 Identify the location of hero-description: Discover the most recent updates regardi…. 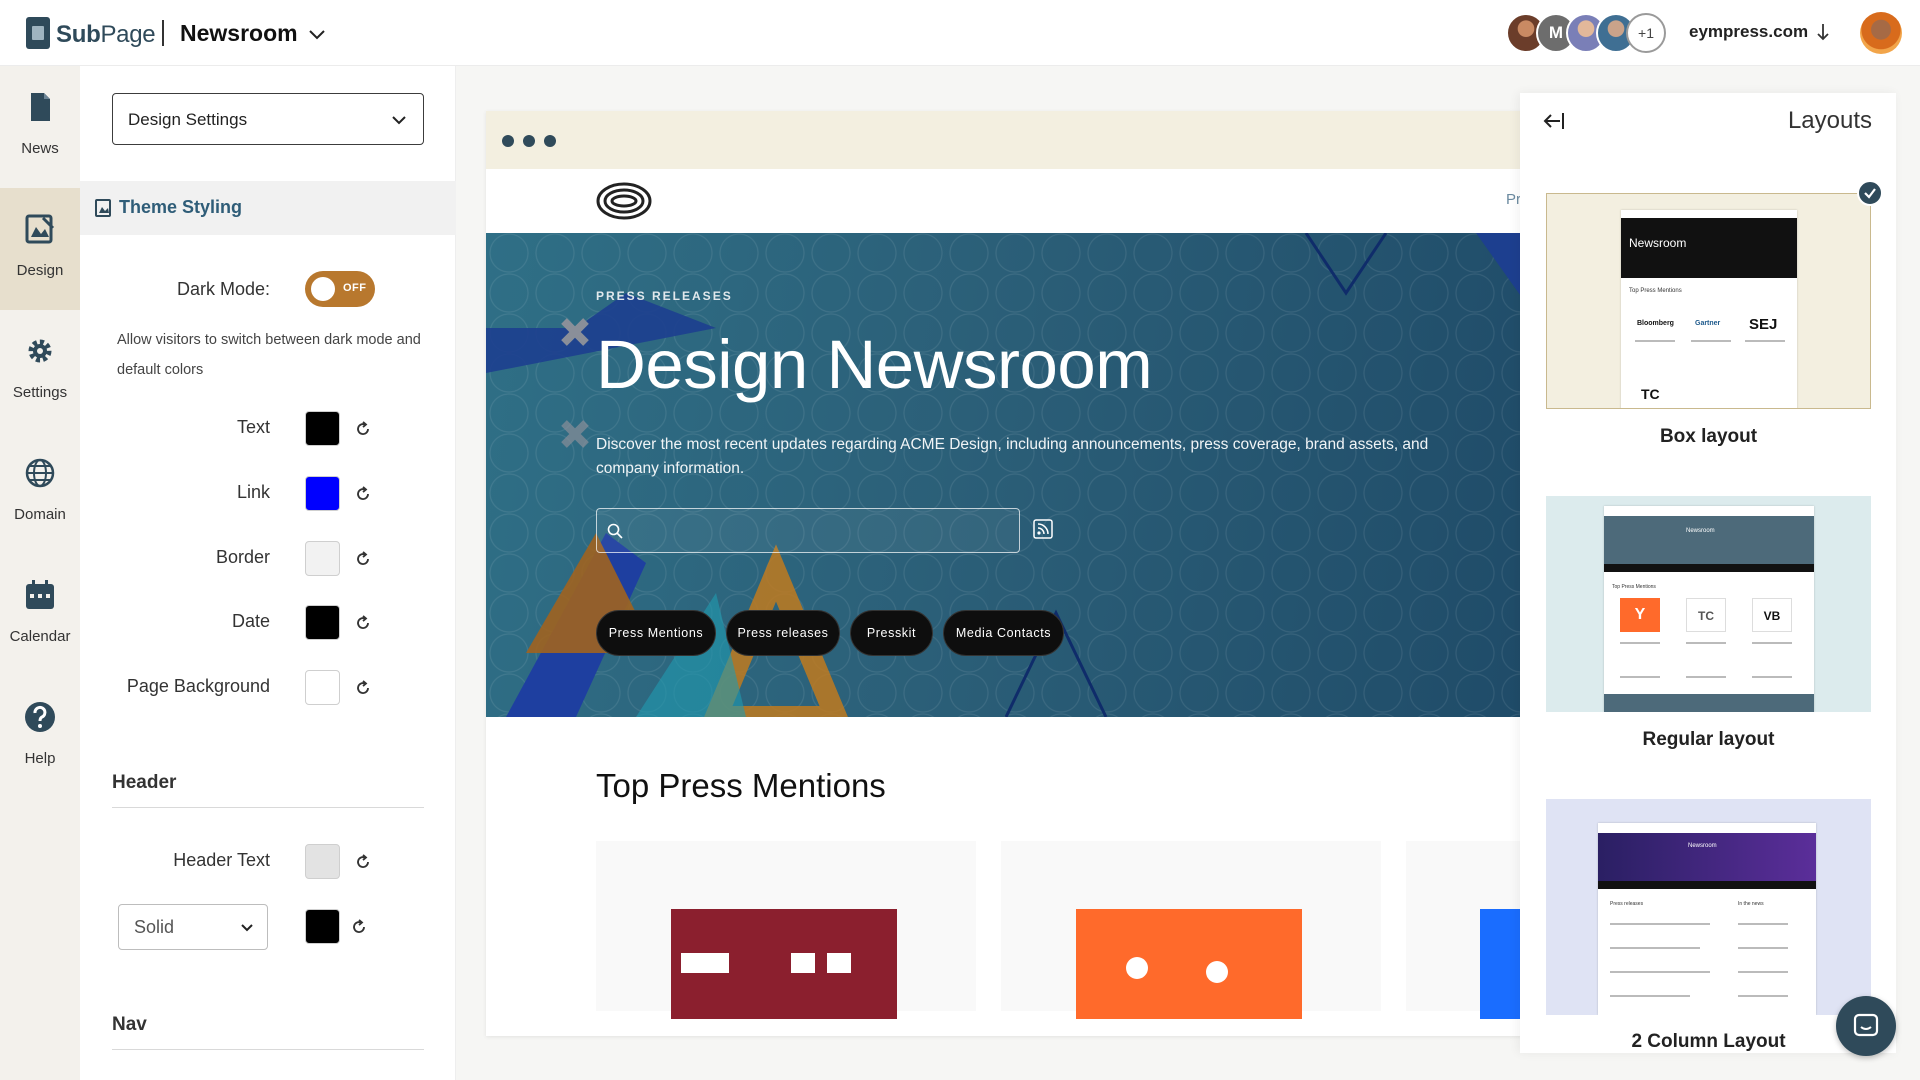
(1012, 456).